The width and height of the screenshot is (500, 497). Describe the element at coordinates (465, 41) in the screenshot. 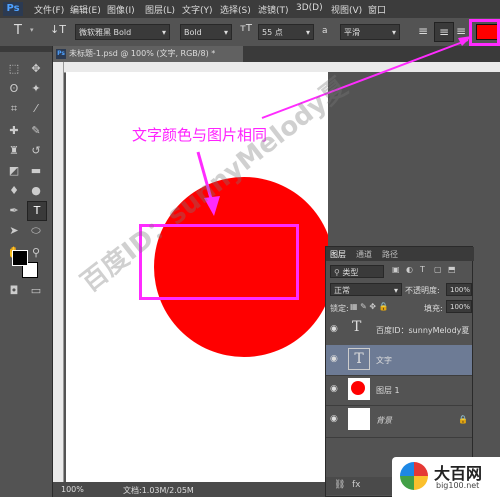

I see `arrow-head-upper` at that location.